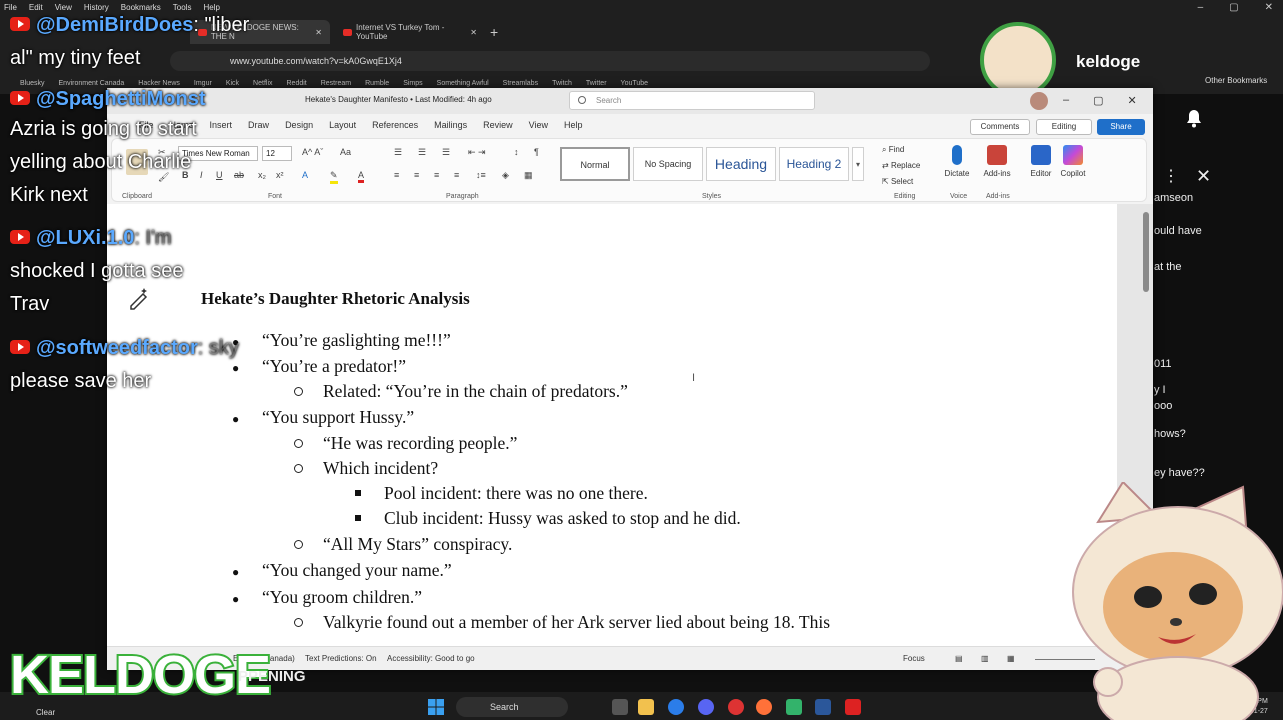  Describe the element at coordinates (528, 175) in the screenshot. I see `borders-icon: ▦` at that location.